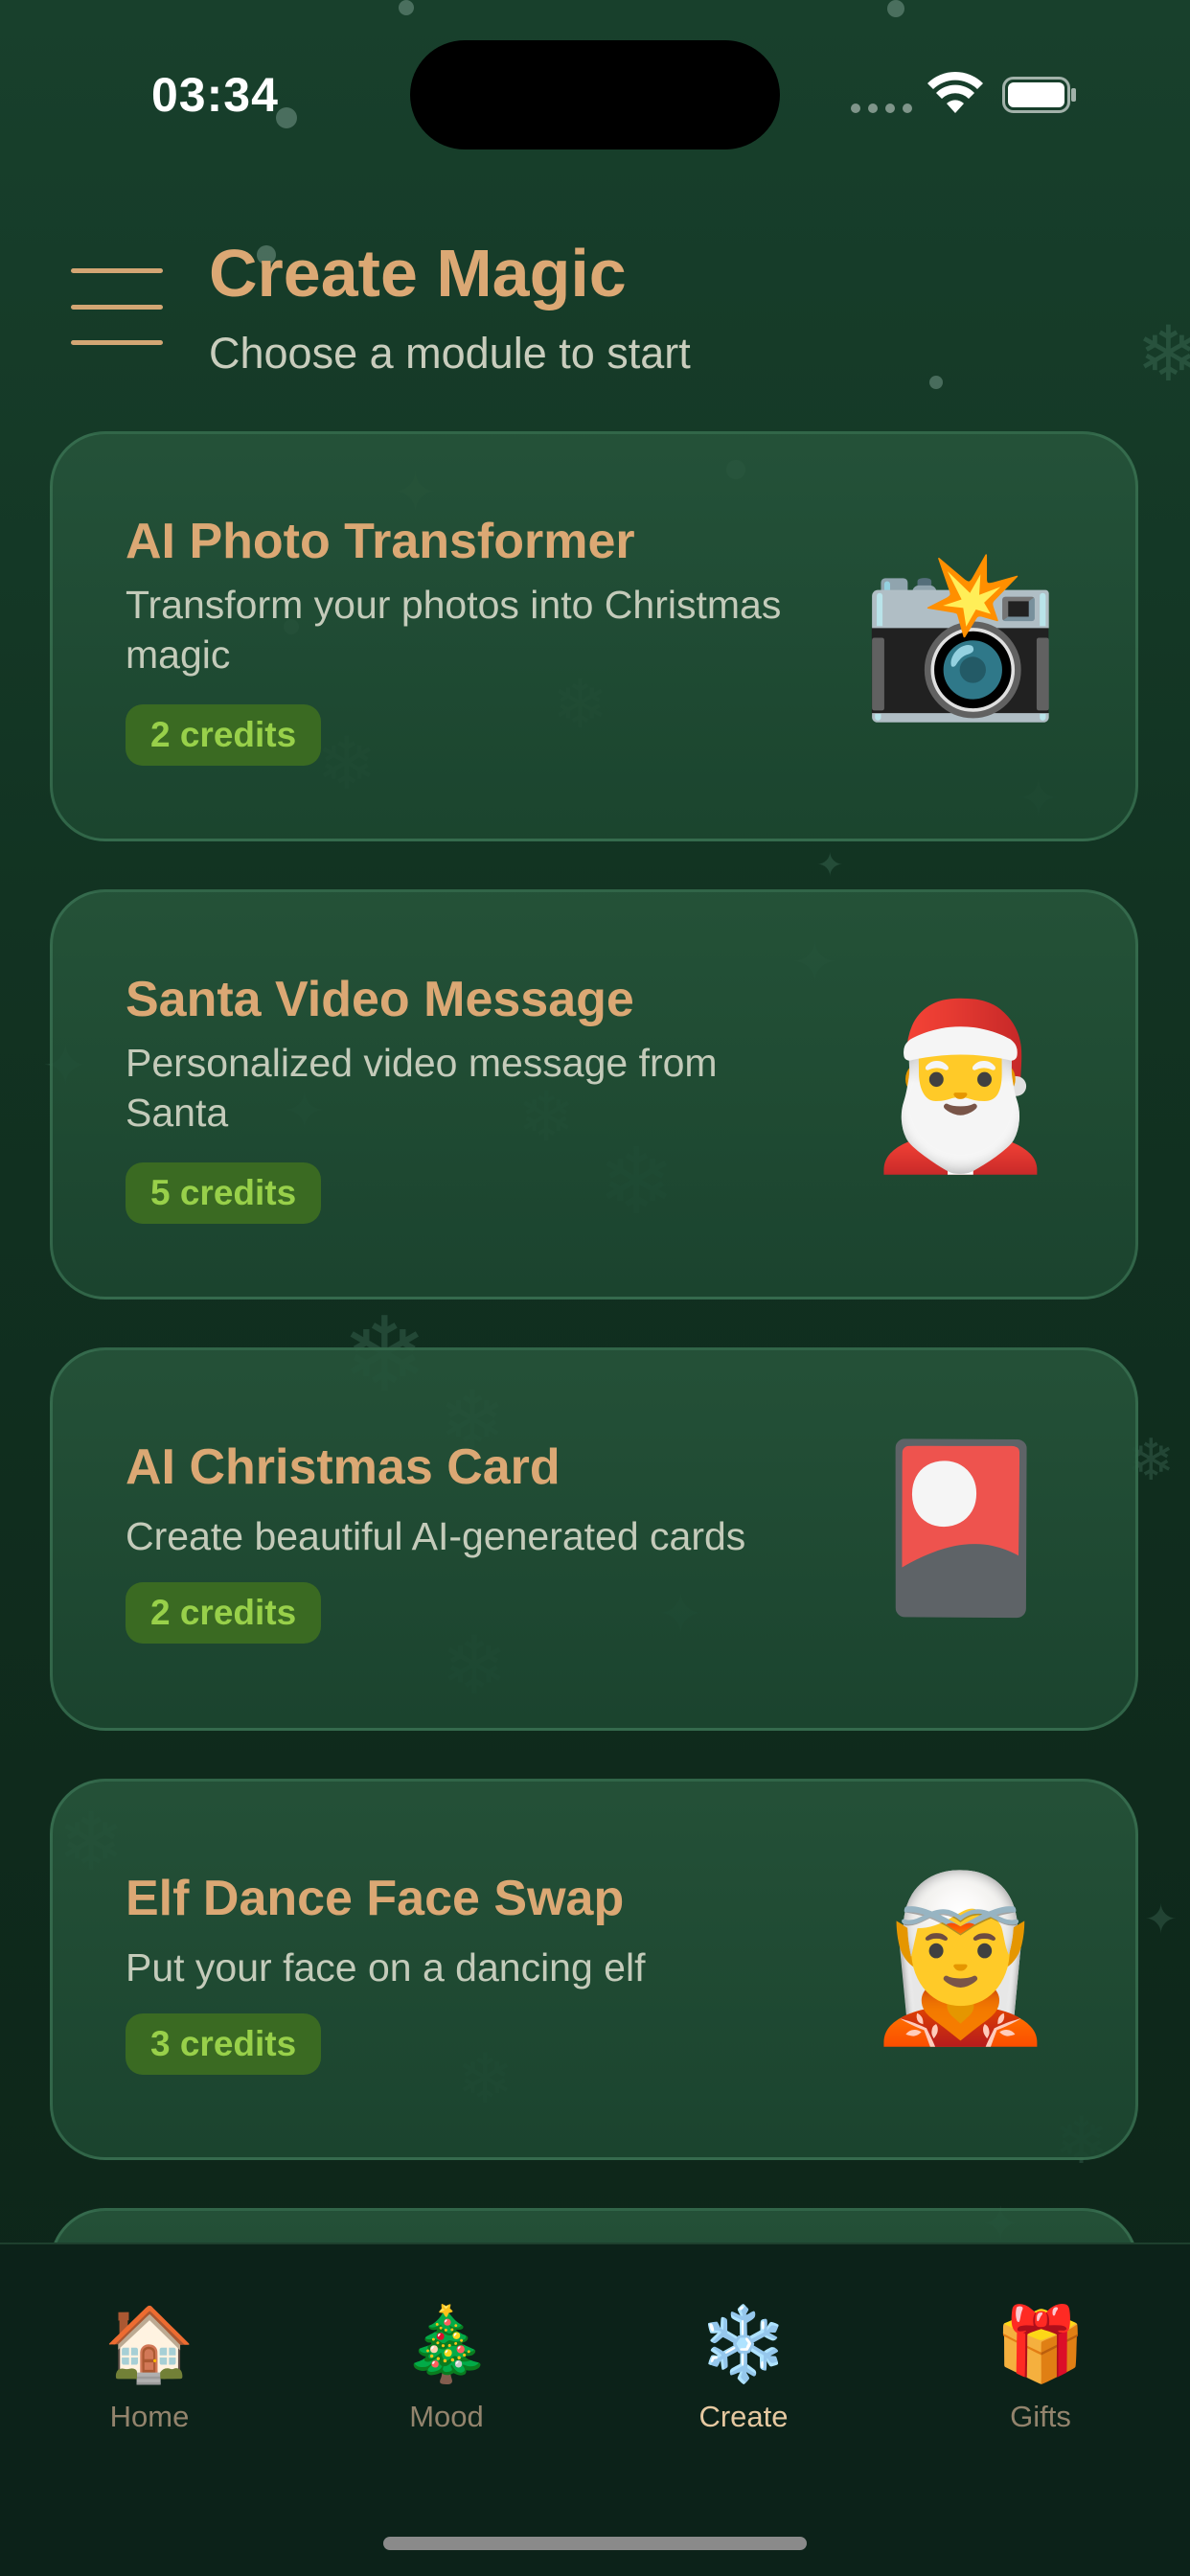 The image size is (1190, 2576). I want to click on credits-badge: 5 credits, so click(224, 1193).